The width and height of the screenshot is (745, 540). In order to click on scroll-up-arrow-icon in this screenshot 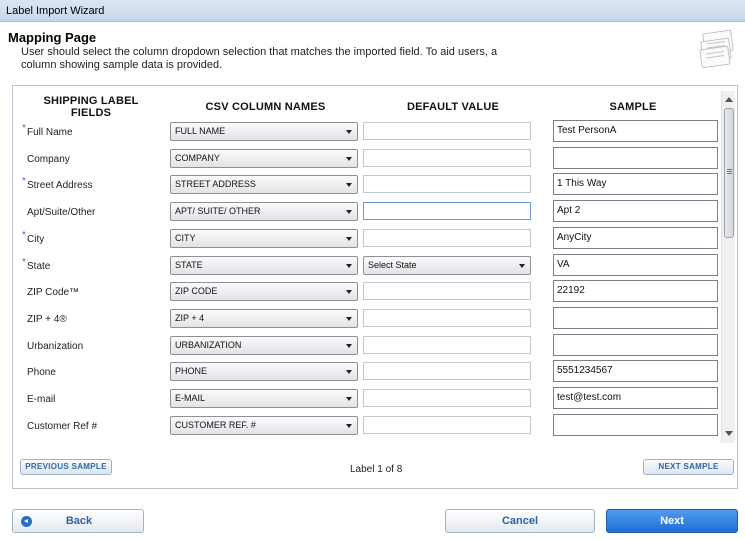, I will do `click(729, 99)`.